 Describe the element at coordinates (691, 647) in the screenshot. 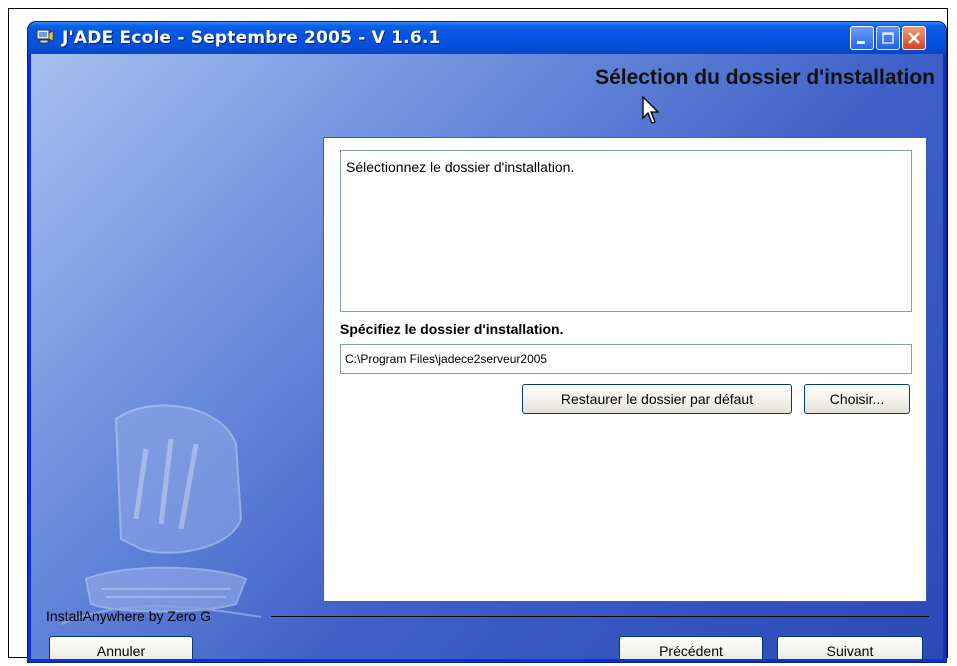

I see `previous-button: Précédent` at that location.